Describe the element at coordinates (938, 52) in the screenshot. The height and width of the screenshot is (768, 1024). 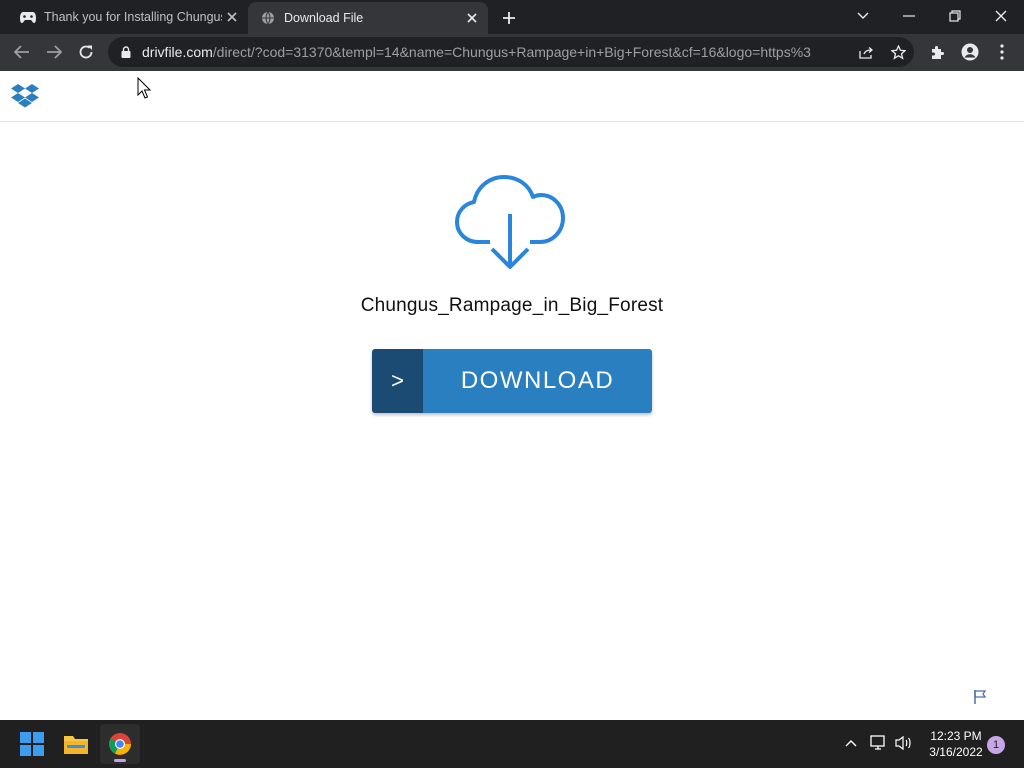
I see `extensions-puzzle-icon` at that location.